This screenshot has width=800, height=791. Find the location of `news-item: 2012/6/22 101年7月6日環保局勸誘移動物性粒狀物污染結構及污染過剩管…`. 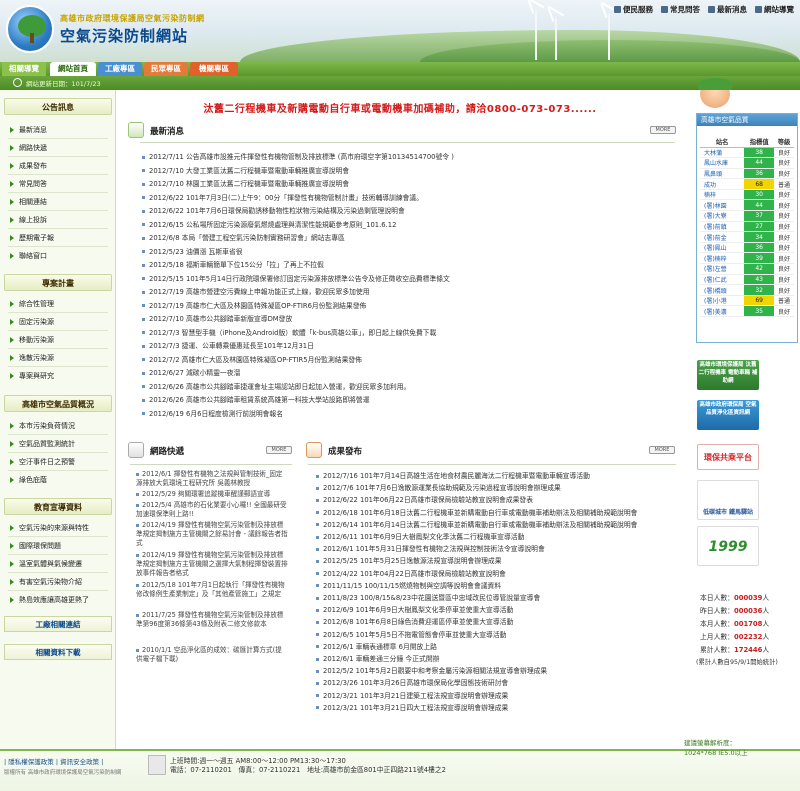

news-item: 2012/6/22 101年7月6日環保局勸誘移動物性粒狀物污染結構及污染過剩管… is located at coordinates (273, 210).